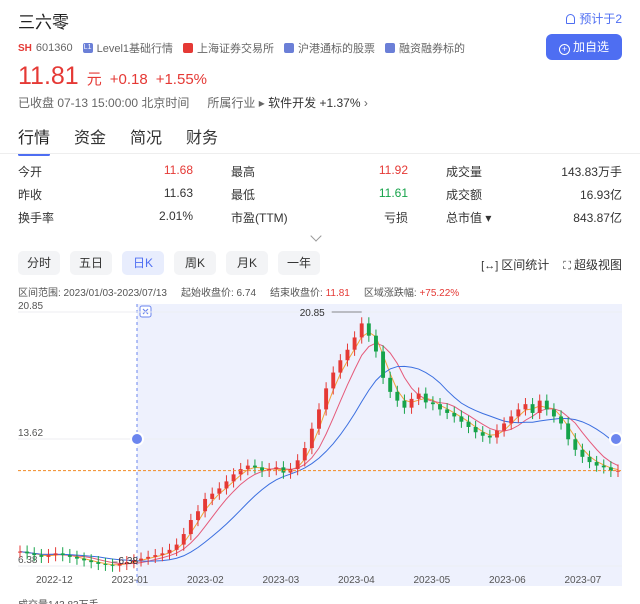 The height and width of the screenshot is (604, 640). I want to click on tab-quotes: 行情, so click(34, 140).